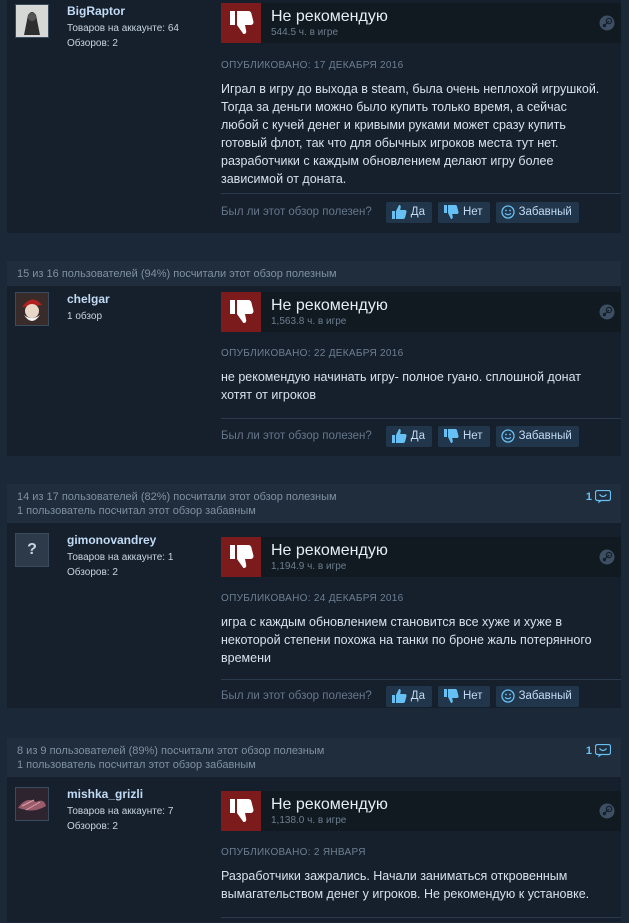  Describe the element at coordinates (421, 312) in the screenshot. I see `verdict-panel: Не рекомендую 1,563.8 ч. в игре` at that location.